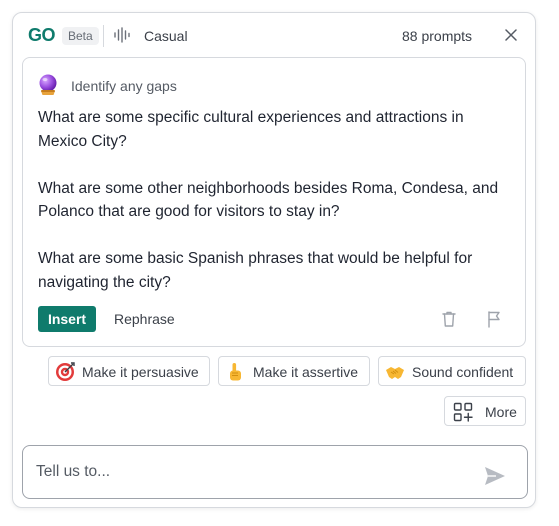 The height and width of the screenshot is (526, 559). Describe the element at coordinates (463, 412) in the screenshot. I see `apps-plus-icon` at that location.